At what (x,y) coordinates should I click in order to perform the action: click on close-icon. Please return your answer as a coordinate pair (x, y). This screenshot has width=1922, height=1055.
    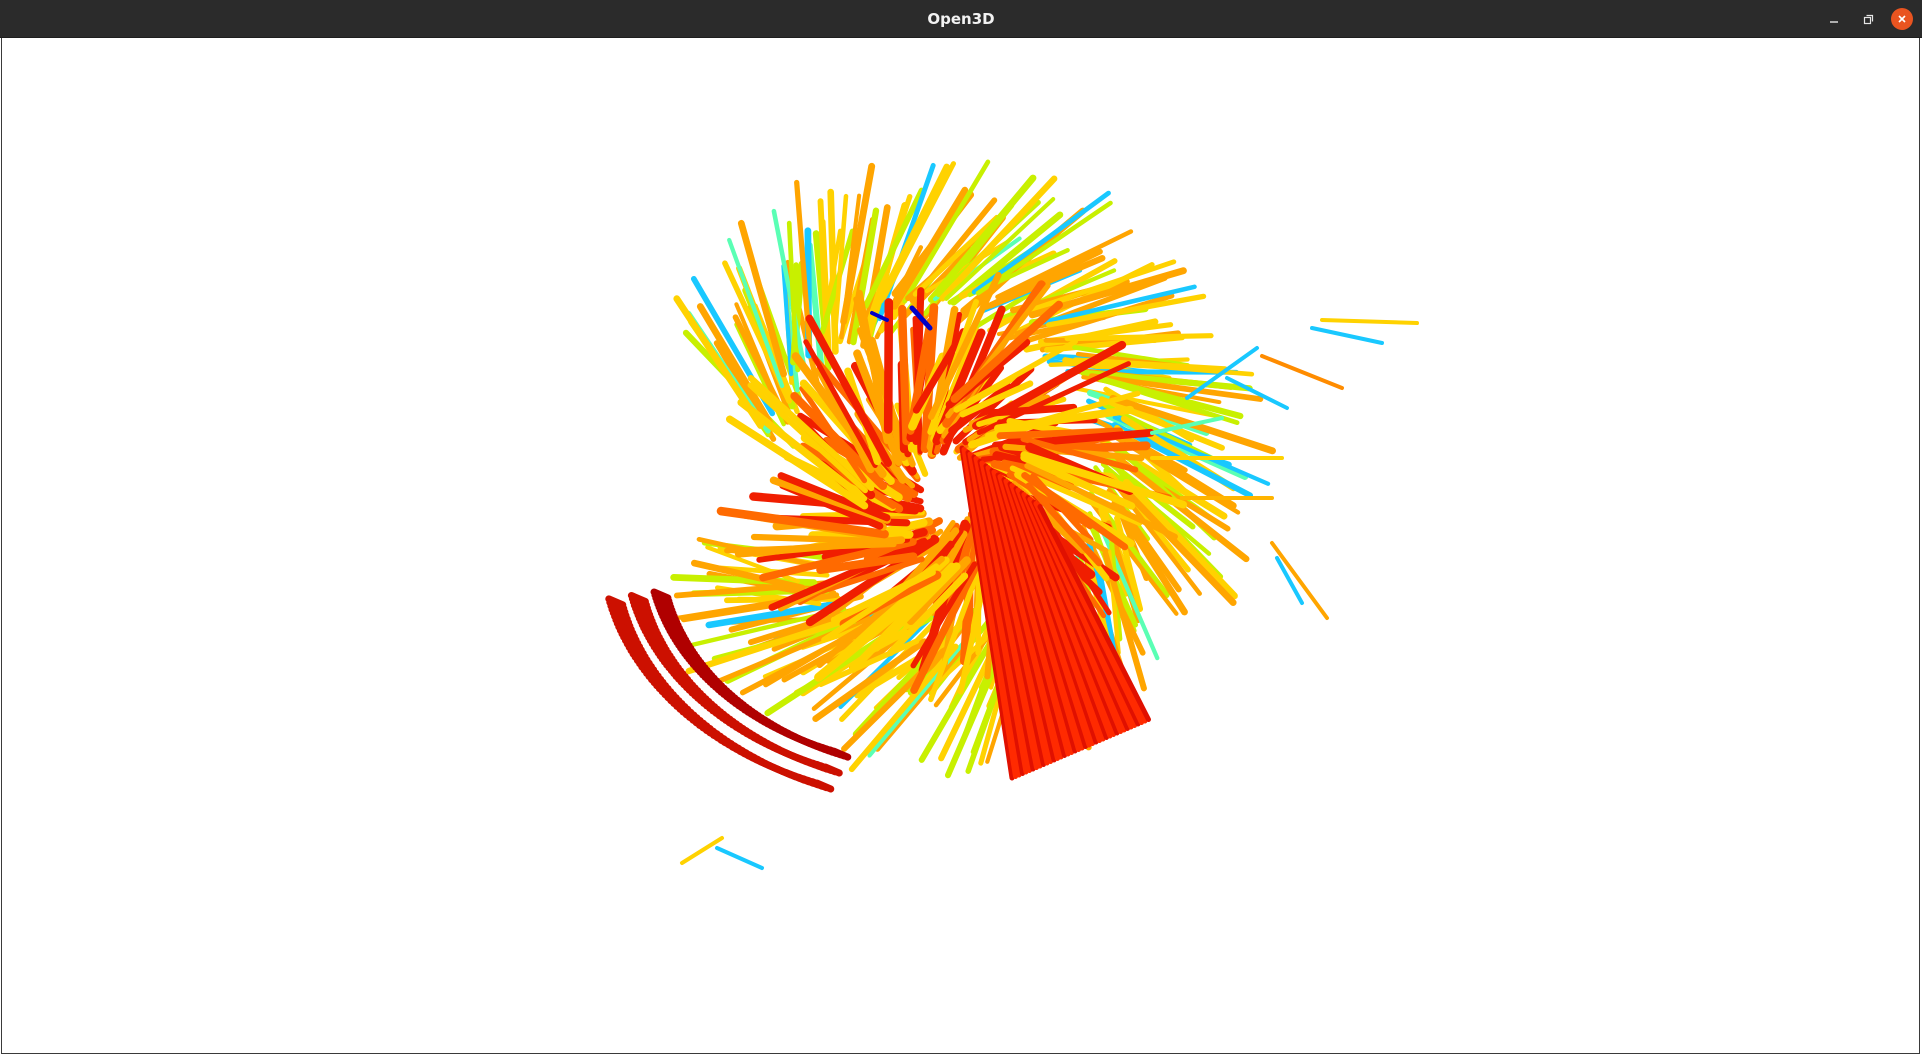
    Looking at the image, I should click on (1902, 19).